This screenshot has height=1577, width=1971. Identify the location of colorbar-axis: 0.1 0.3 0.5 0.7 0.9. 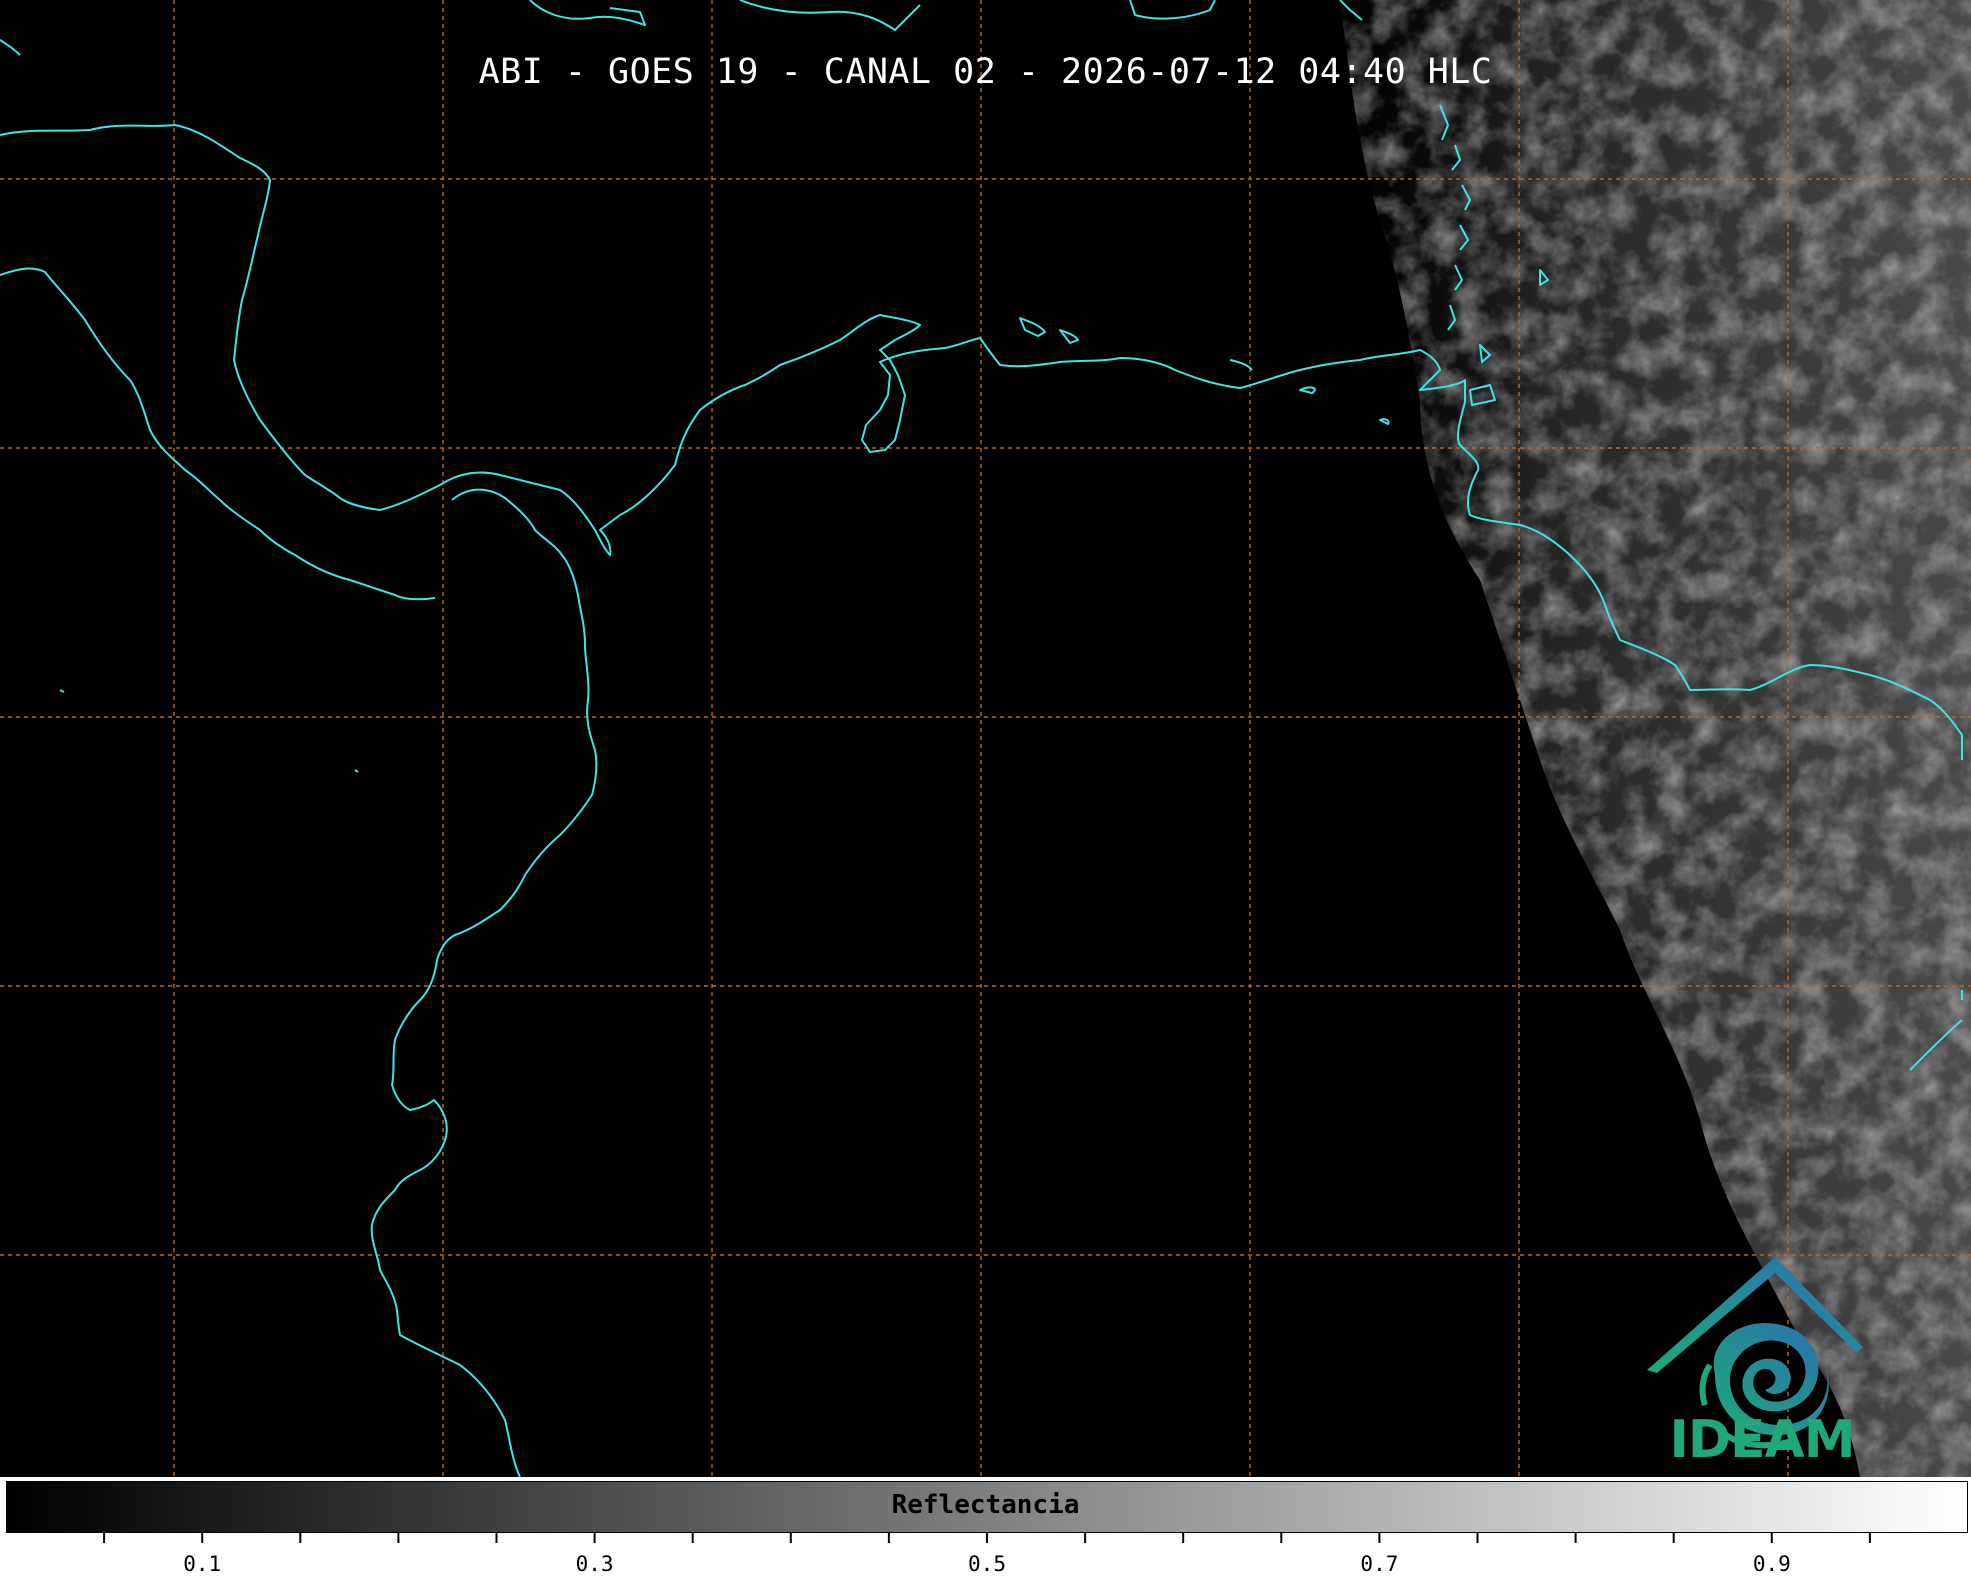
(987, 1554).